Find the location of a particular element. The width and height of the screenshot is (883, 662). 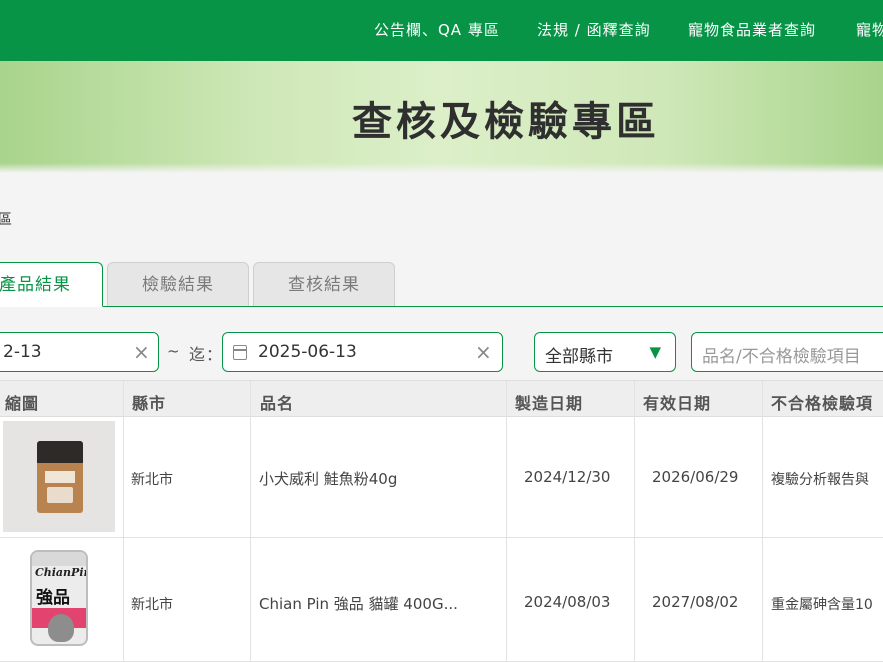

product-thumbnail: ChianPin 強品 is located at coordinates (59, 598).